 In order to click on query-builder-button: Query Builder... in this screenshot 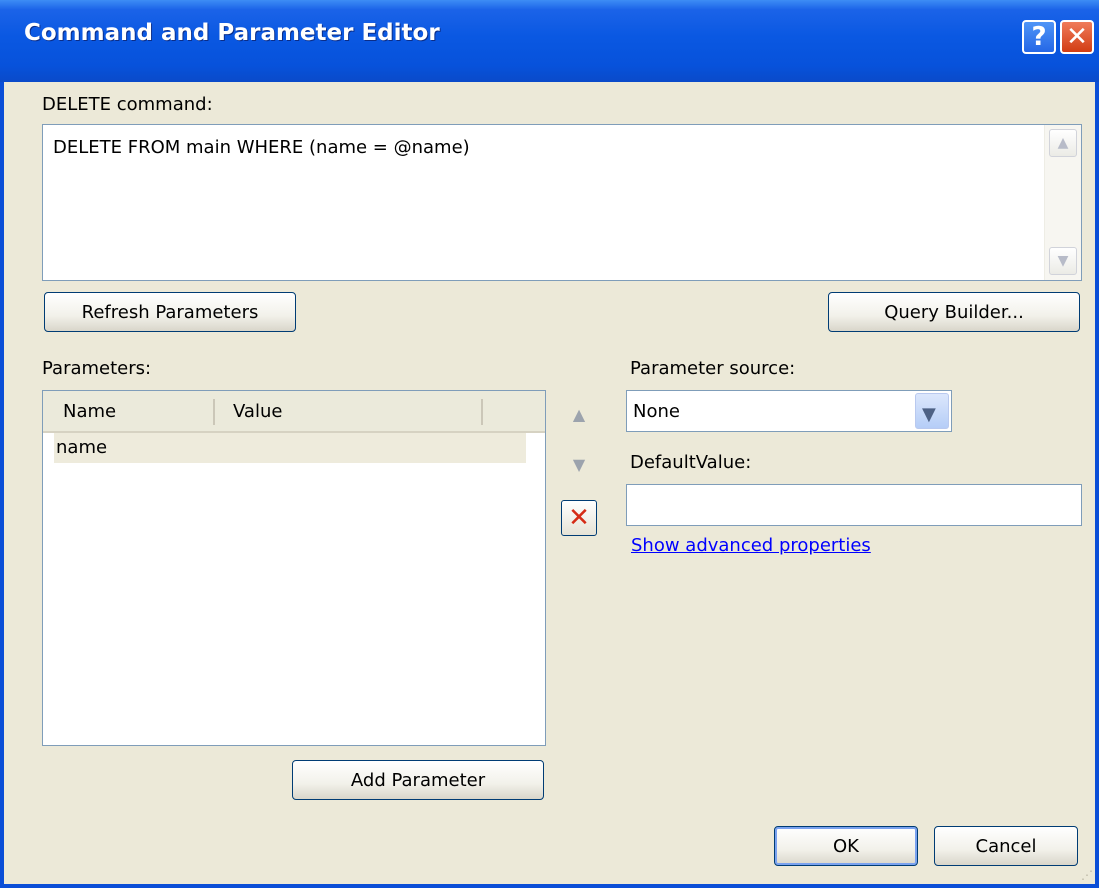, I will do `click(954, 312)`.